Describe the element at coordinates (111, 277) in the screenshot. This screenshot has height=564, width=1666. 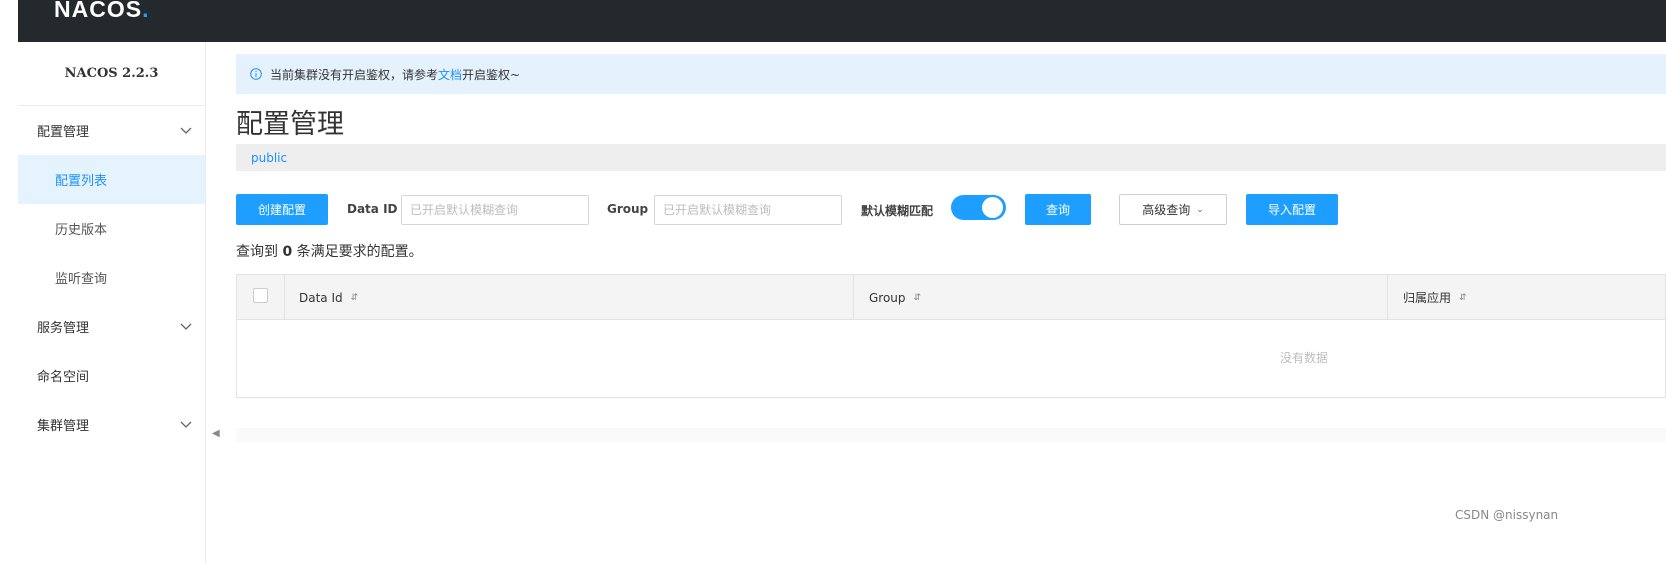
I see `sidebar-item-listener-query: 监听查询` at that location.